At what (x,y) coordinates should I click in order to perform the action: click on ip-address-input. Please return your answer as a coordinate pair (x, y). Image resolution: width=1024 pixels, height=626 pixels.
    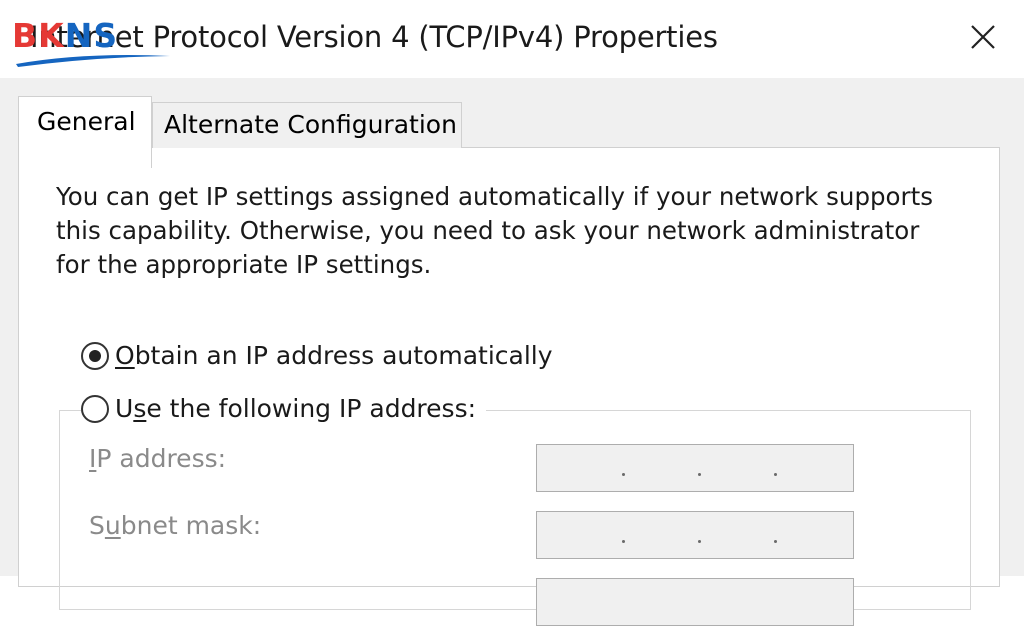
    Looking at the image, I should click on (695, 468).